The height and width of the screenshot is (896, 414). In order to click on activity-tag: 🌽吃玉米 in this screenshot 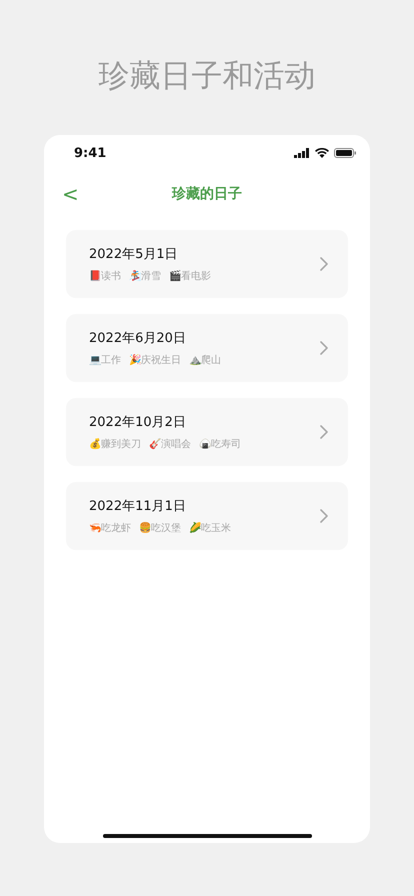, I will do `click(210, 528)`.